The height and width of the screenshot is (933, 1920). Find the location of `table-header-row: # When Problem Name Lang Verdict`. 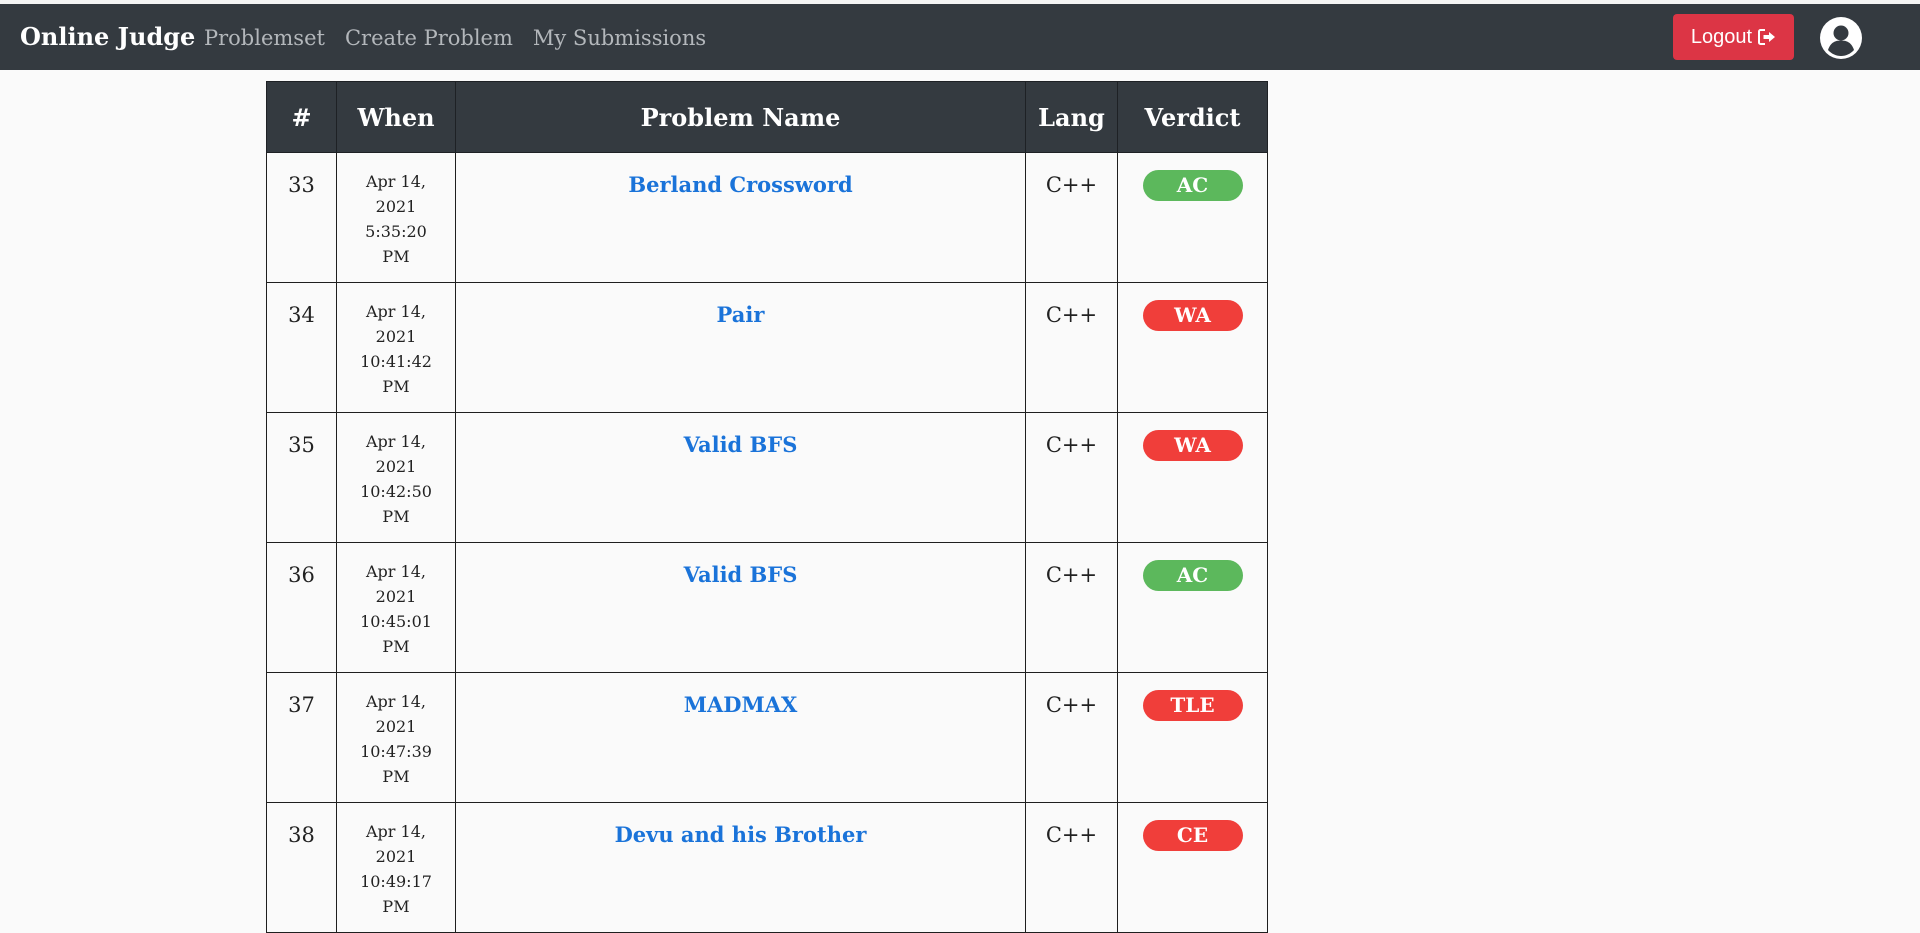

table-header-row: # When Problem Name Lang Verdict is located at coordinates (767, 117).